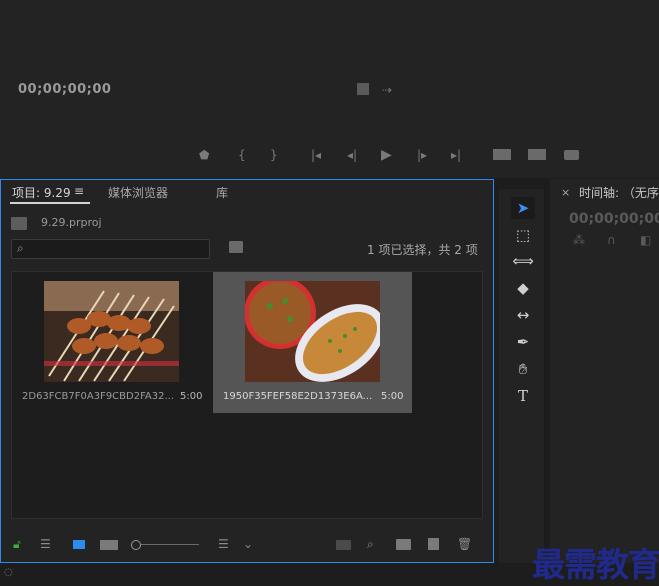 The image size is (659, 586). Describe the element at coordinates (537, 154) in the screenshot. I see `overwrite-icon` at that location.